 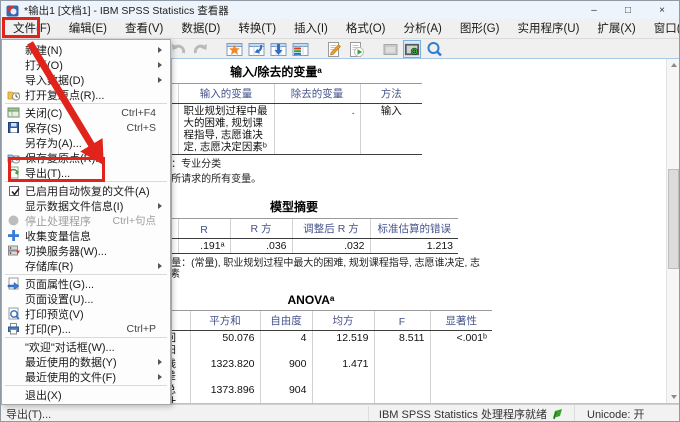 I want to click on select-last-output-icon, so click(x=334, y=49).